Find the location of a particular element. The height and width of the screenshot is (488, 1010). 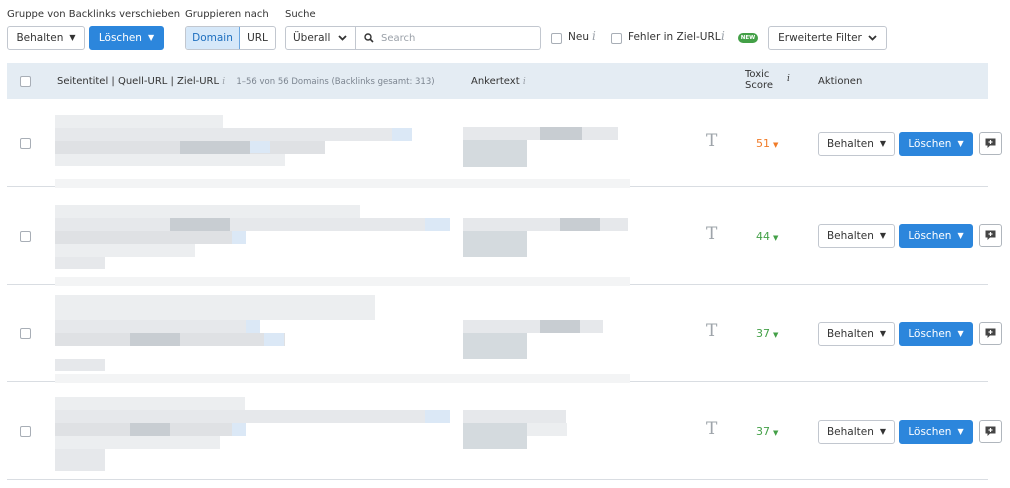

group-by-url-option: URL is located at coordinates (257, 38).